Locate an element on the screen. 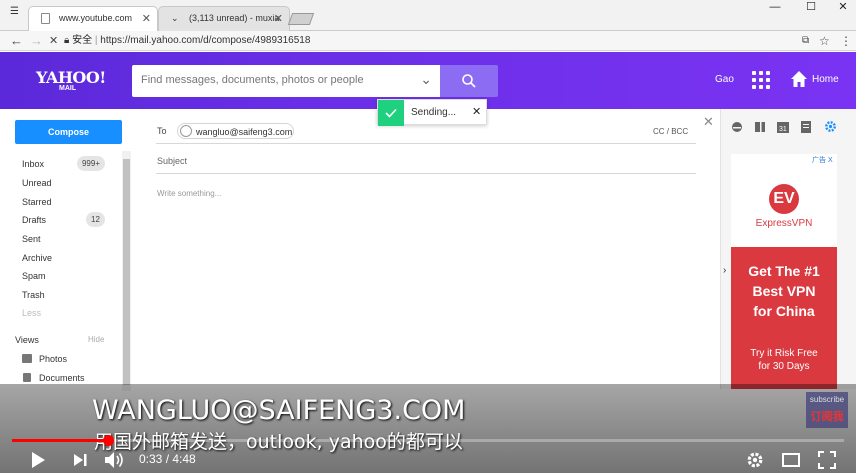 This screenshot has width=856, height=473. secure-label: 安全 is located at coordinates (82, 40).